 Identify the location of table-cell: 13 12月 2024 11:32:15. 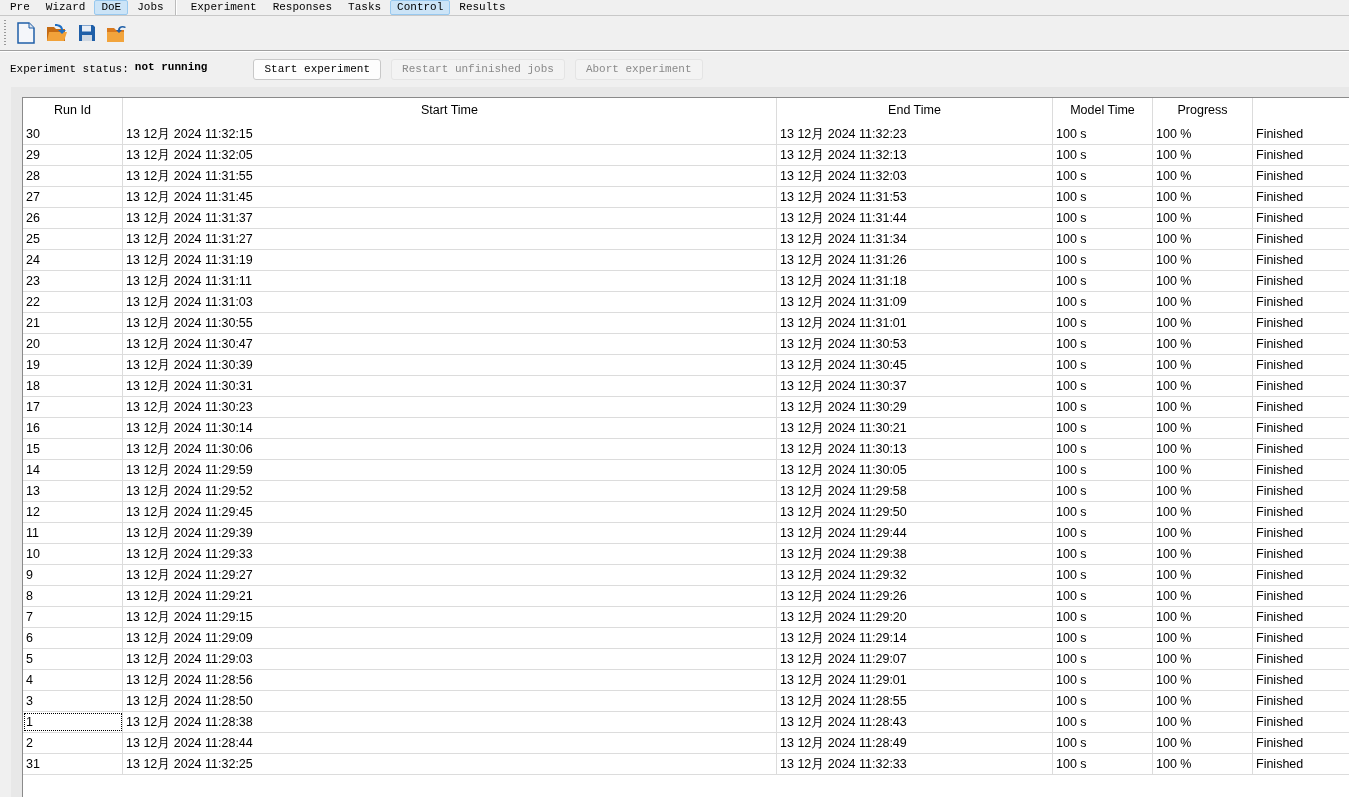
(450, 134).